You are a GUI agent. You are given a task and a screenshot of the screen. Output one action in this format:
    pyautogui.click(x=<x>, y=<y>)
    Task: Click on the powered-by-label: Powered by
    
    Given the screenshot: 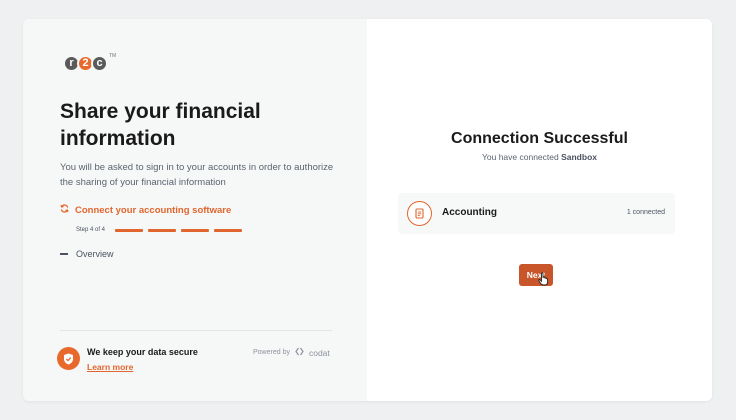 What is the action you would take?
    pyautogui.click(x=271, y=352)
    